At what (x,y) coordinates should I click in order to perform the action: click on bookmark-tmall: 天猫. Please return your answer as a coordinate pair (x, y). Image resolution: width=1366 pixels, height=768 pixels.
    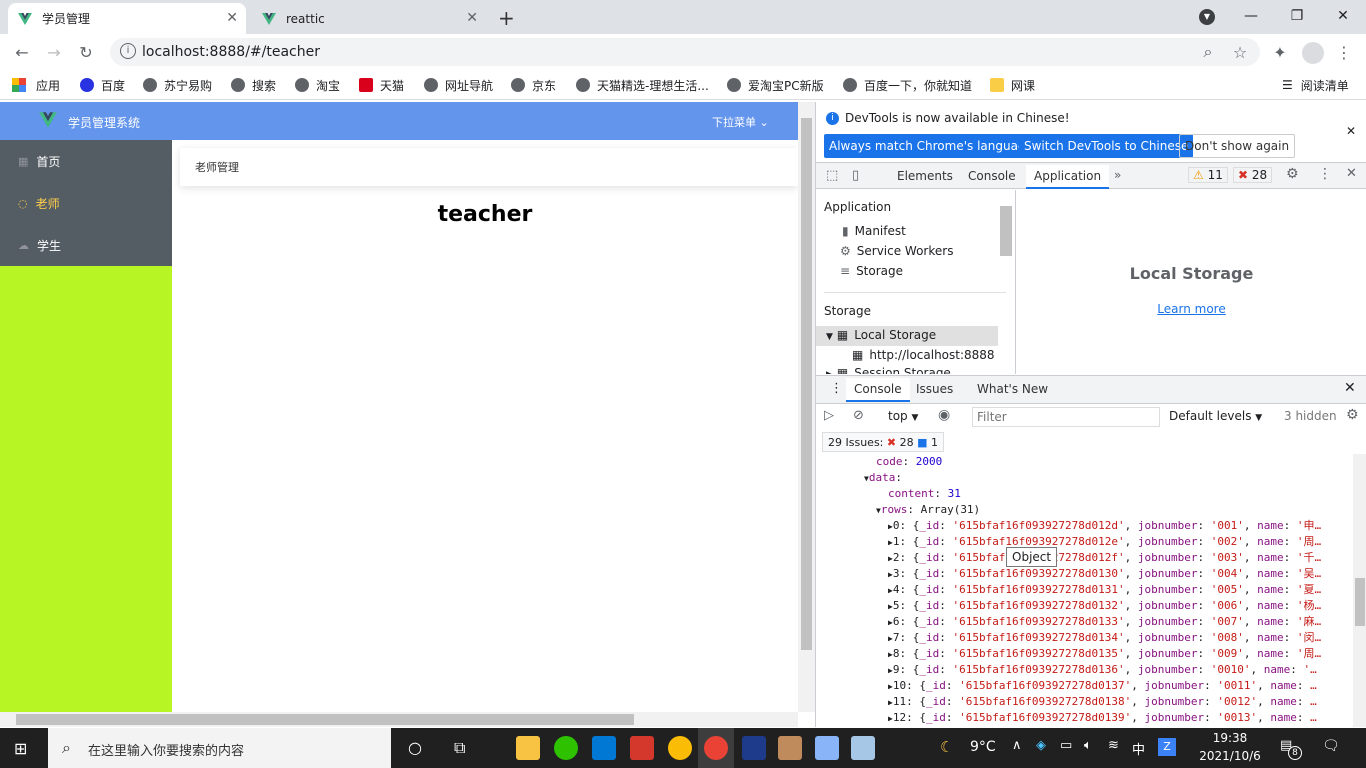
    Looking at the image, I should click on (381, 85).